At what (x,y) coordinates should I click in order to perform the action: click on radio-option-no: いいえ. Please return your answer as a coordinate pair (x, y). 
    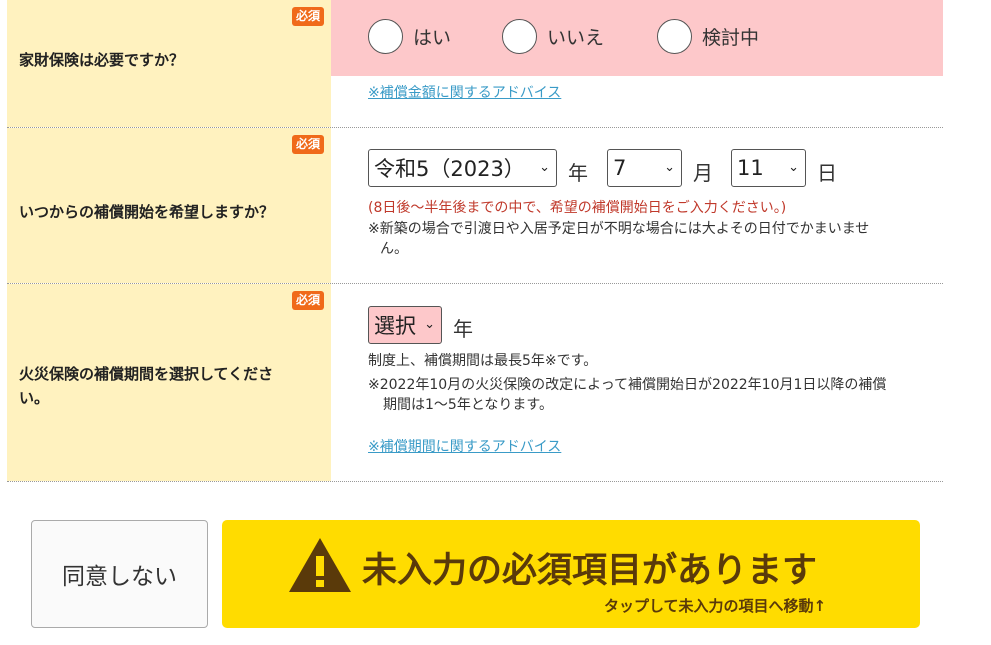
    Looking at the image, I should click on (553, 36).